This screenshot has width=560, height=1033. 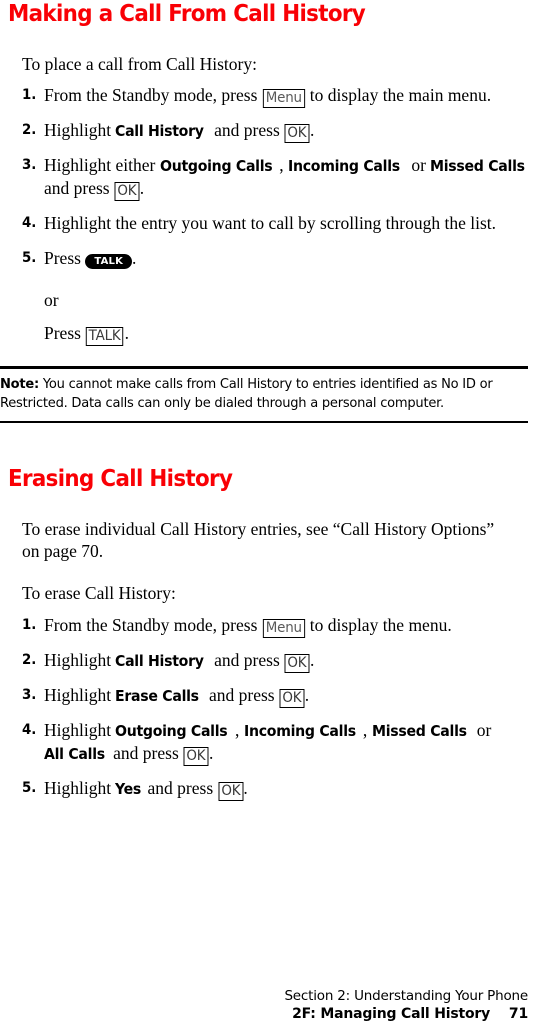 I want to click on list-item: 3. Highlight Erase Calls and press OK., so click(x=279, y=696).